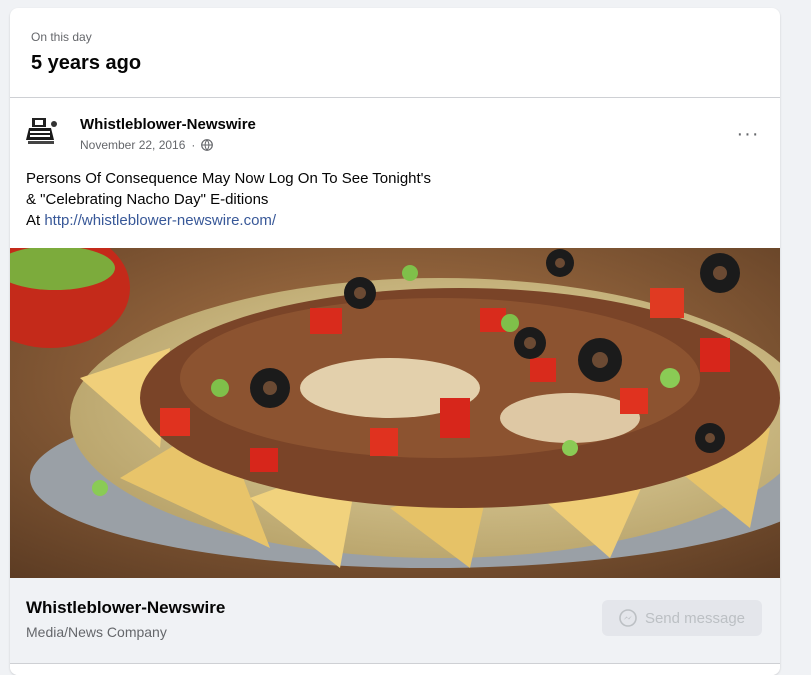  Describe the element at coordinates (396, 220) in the screenshot. I see `post-text-line-3: At http://whistleblower-newswire.com/` at that location.